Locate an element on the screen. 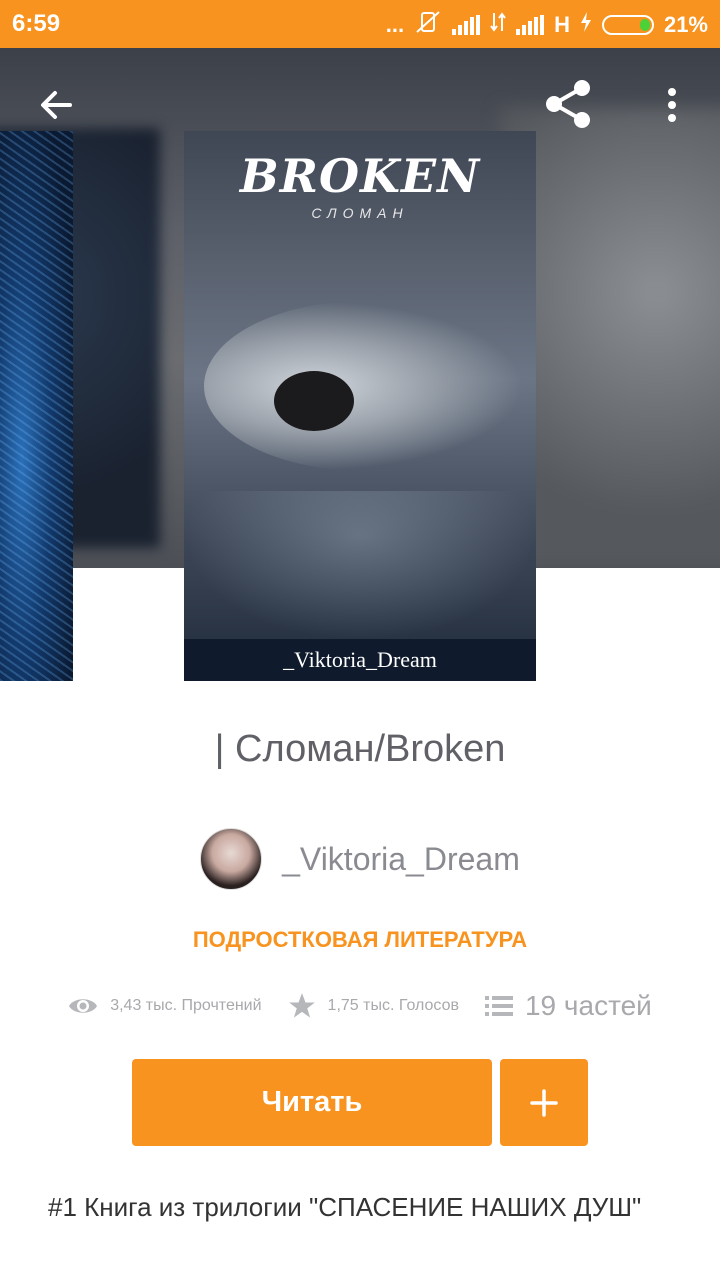 The width and height of the screenshot is (720, 1280). back-button is located at coordinates (56, 105).